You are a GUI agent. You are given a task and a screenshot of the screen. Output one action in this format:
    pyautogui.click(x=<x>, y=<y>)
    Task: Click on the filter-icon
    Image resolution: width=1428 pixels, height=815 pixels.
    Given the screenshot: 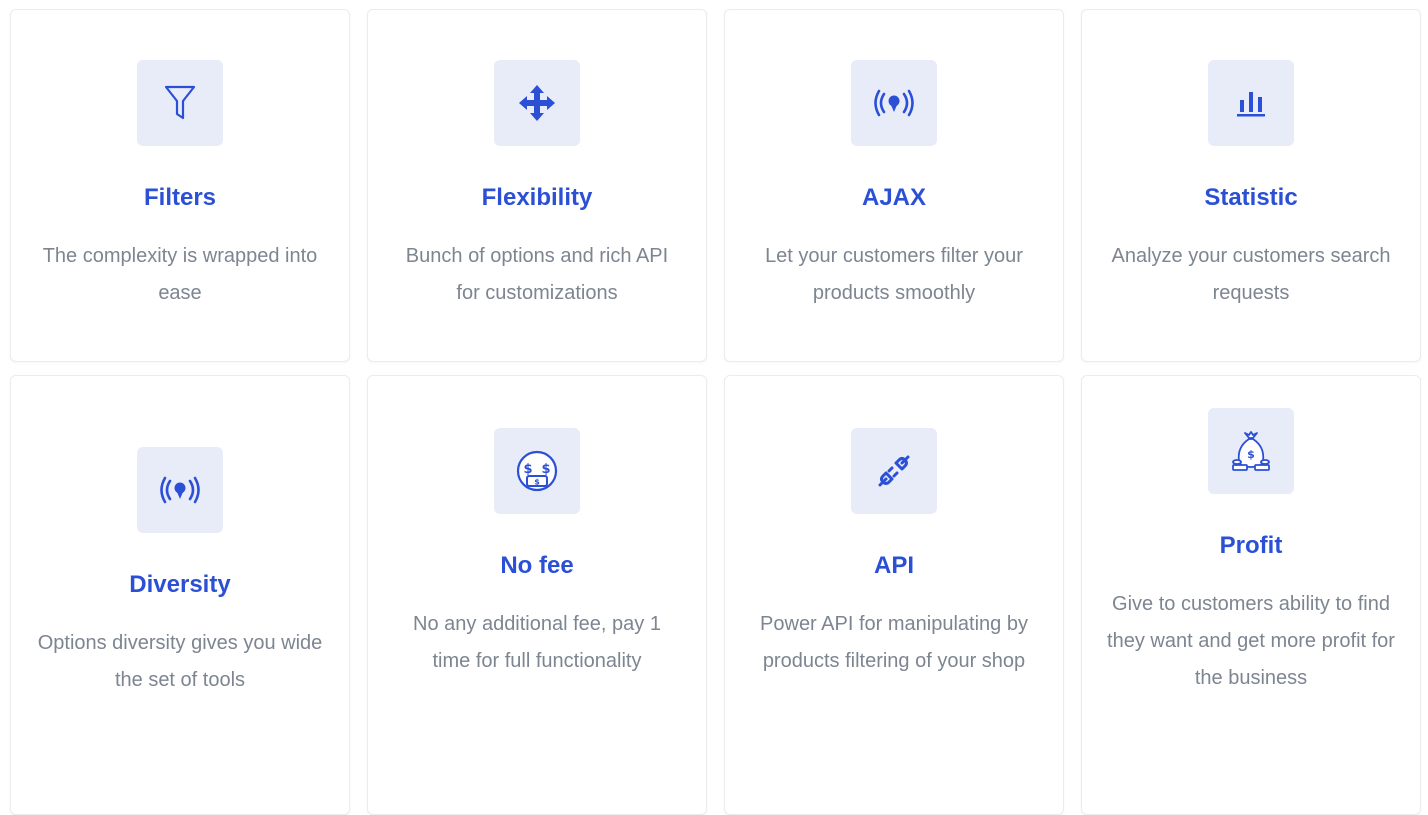 What is the action you would take?
    pyautogui.click(x=180, y=102)
    